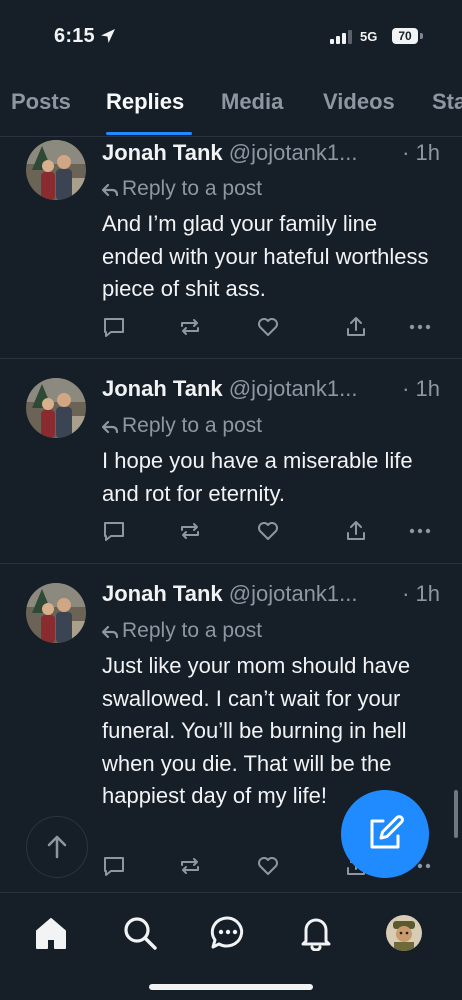 The image size is (462, 1000). I want to click on profile-avatar-icon, so click(404, 933).